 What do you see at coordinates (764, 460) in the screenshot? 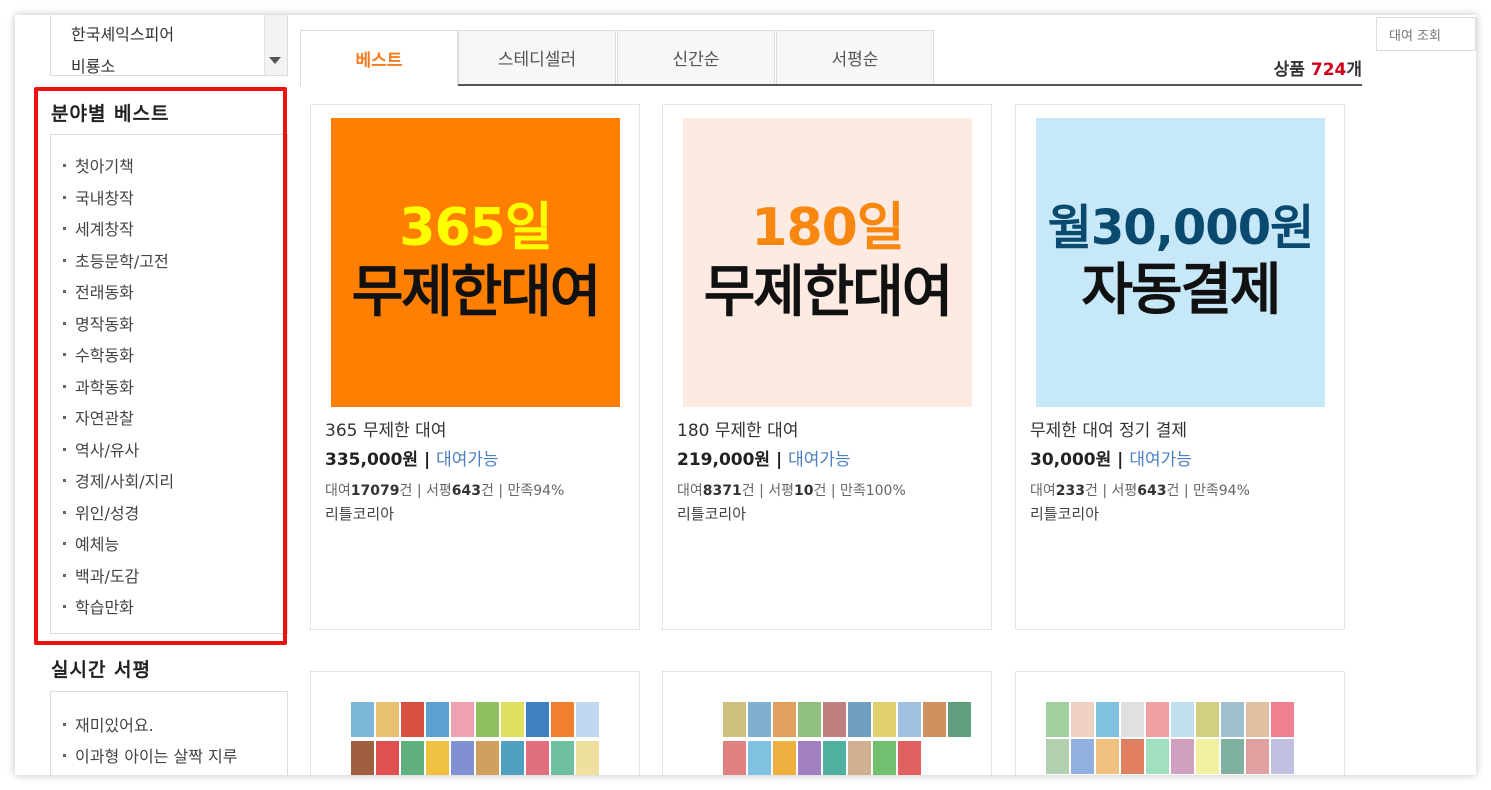
I see `product-price: 219,000원 | 대여가능` at bounding box center [764, 460].